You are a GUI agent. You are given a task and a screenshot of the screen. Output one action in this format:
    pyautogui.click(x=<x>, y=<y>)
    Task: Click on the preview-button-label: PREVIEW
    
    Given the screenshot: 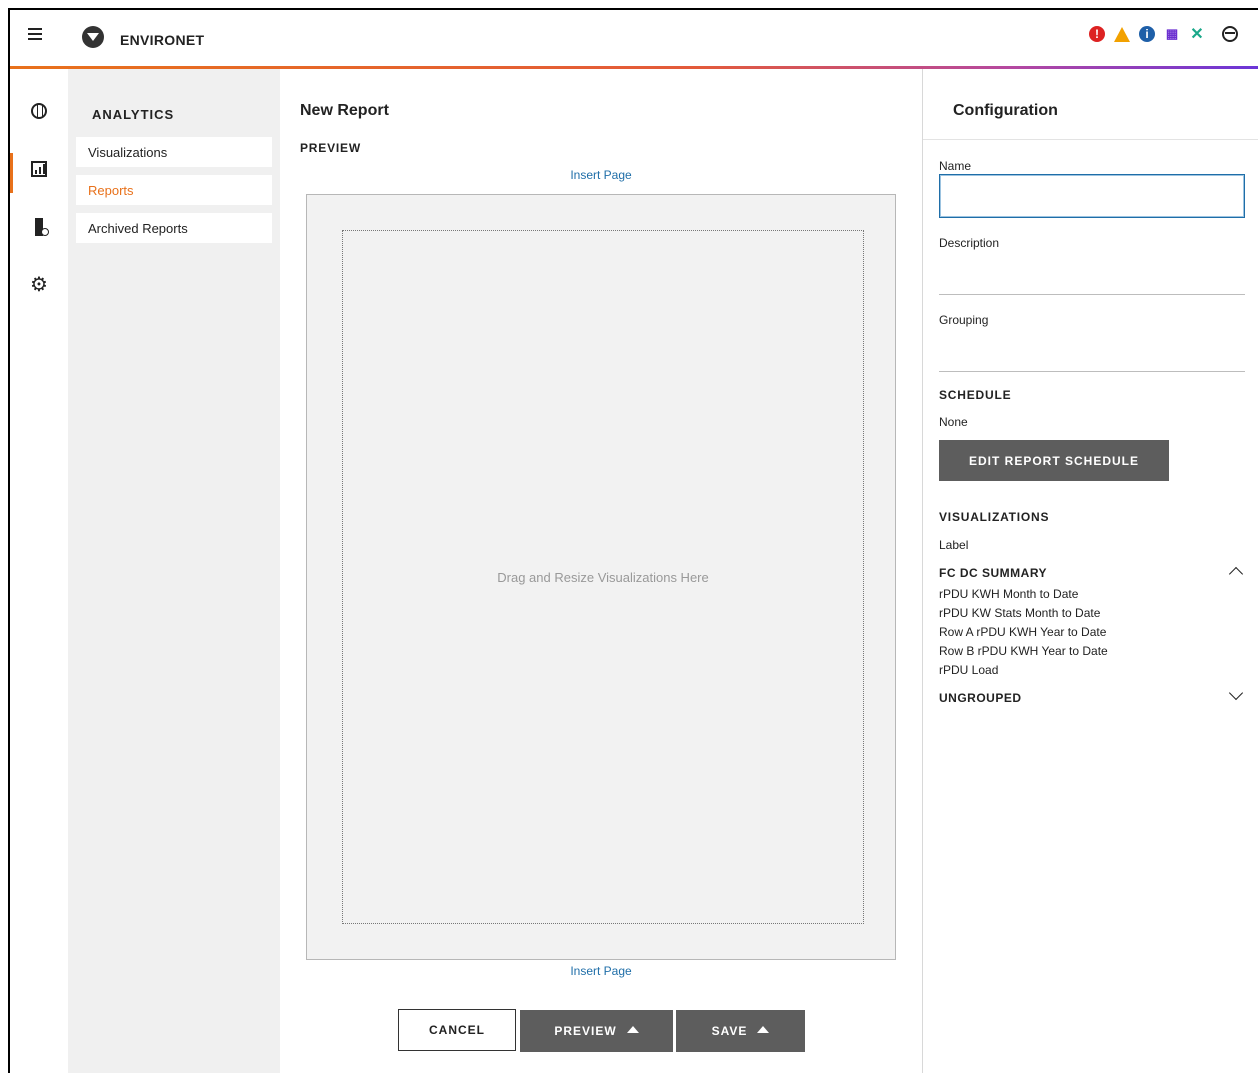 What is the action you would take?
    pyautogui.click(x=585, y=1031)
    